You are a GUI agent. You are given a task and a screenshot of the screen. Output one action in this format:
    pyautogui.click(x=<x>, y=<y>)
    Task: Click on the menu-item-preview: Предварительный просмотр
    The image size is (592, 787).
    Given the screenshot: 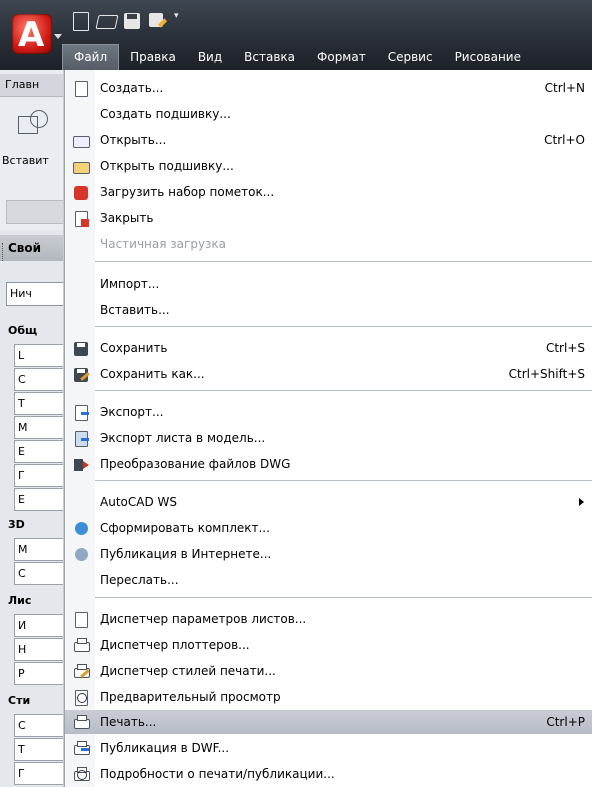 What is the action you would take?
    pyautogui.click(x=328, y=697)
    